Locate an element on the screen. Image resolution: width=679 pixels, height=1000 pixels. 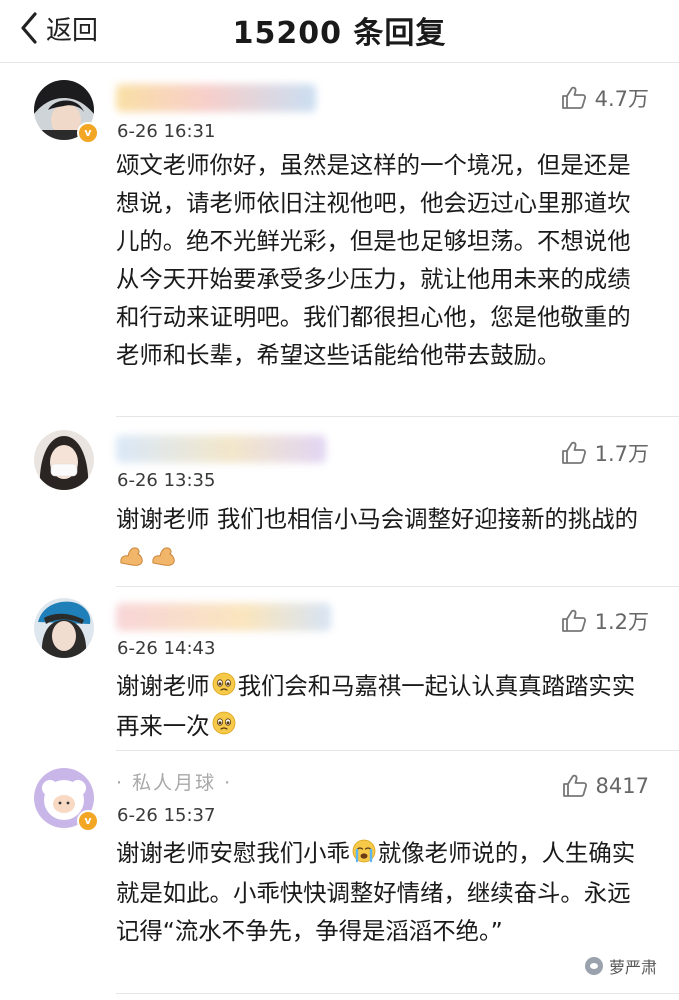
comment-time: 6-26 15:37 is located at coordinates (166, 815).